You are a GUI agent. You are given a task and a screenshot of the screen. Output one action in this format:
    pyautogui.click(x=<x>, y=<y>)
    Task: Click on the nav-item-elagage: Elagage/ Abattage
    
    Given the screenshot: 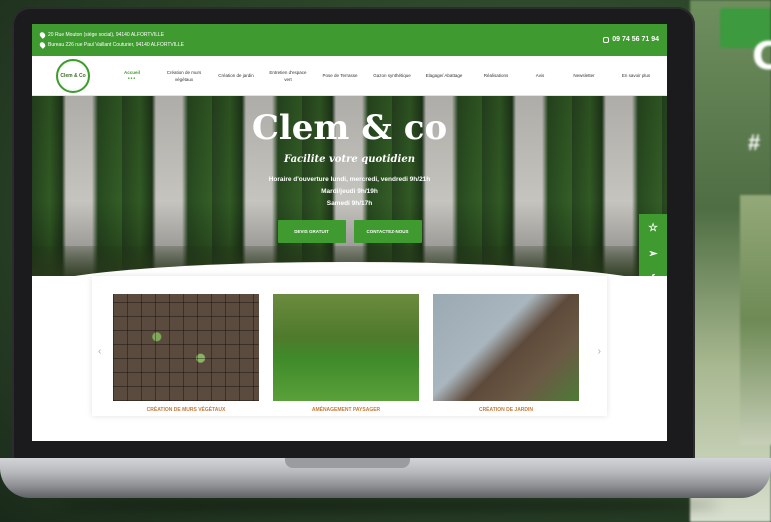 What is the action you would take?
    pyautogui.click(x=444, y=75)
    